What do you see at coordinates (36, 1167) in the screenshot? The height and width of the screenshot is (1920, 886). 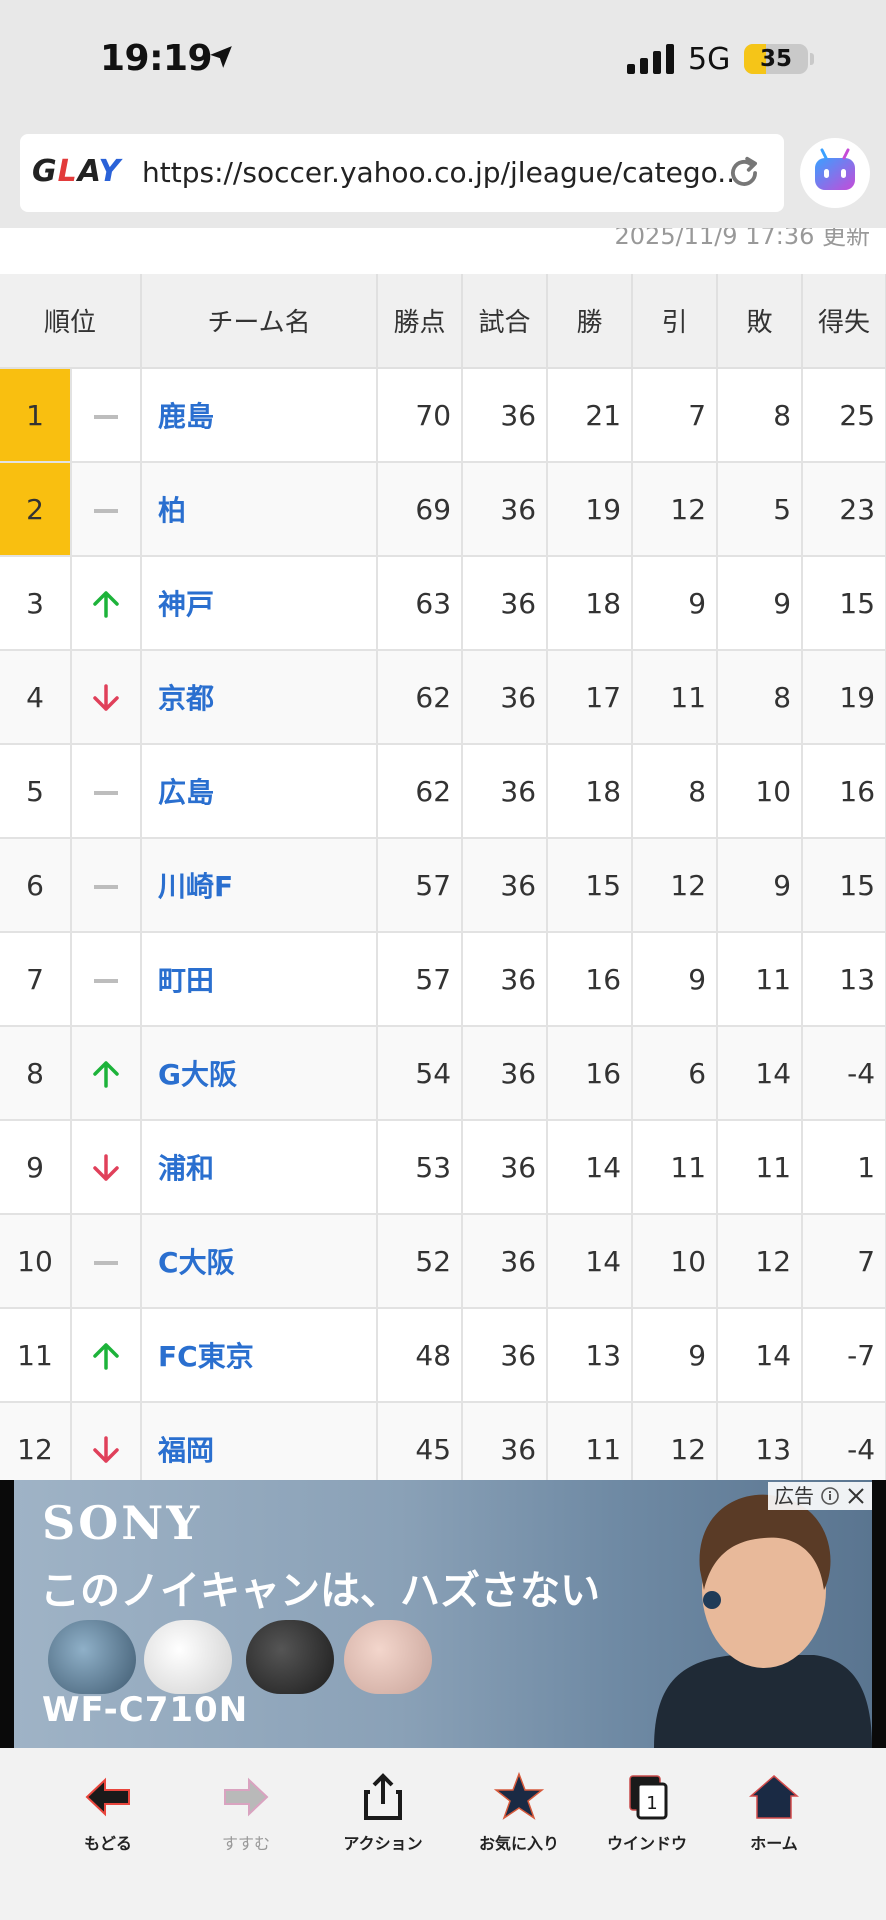 I see `rank-cell: 9` at bounding box center [36, 1167].